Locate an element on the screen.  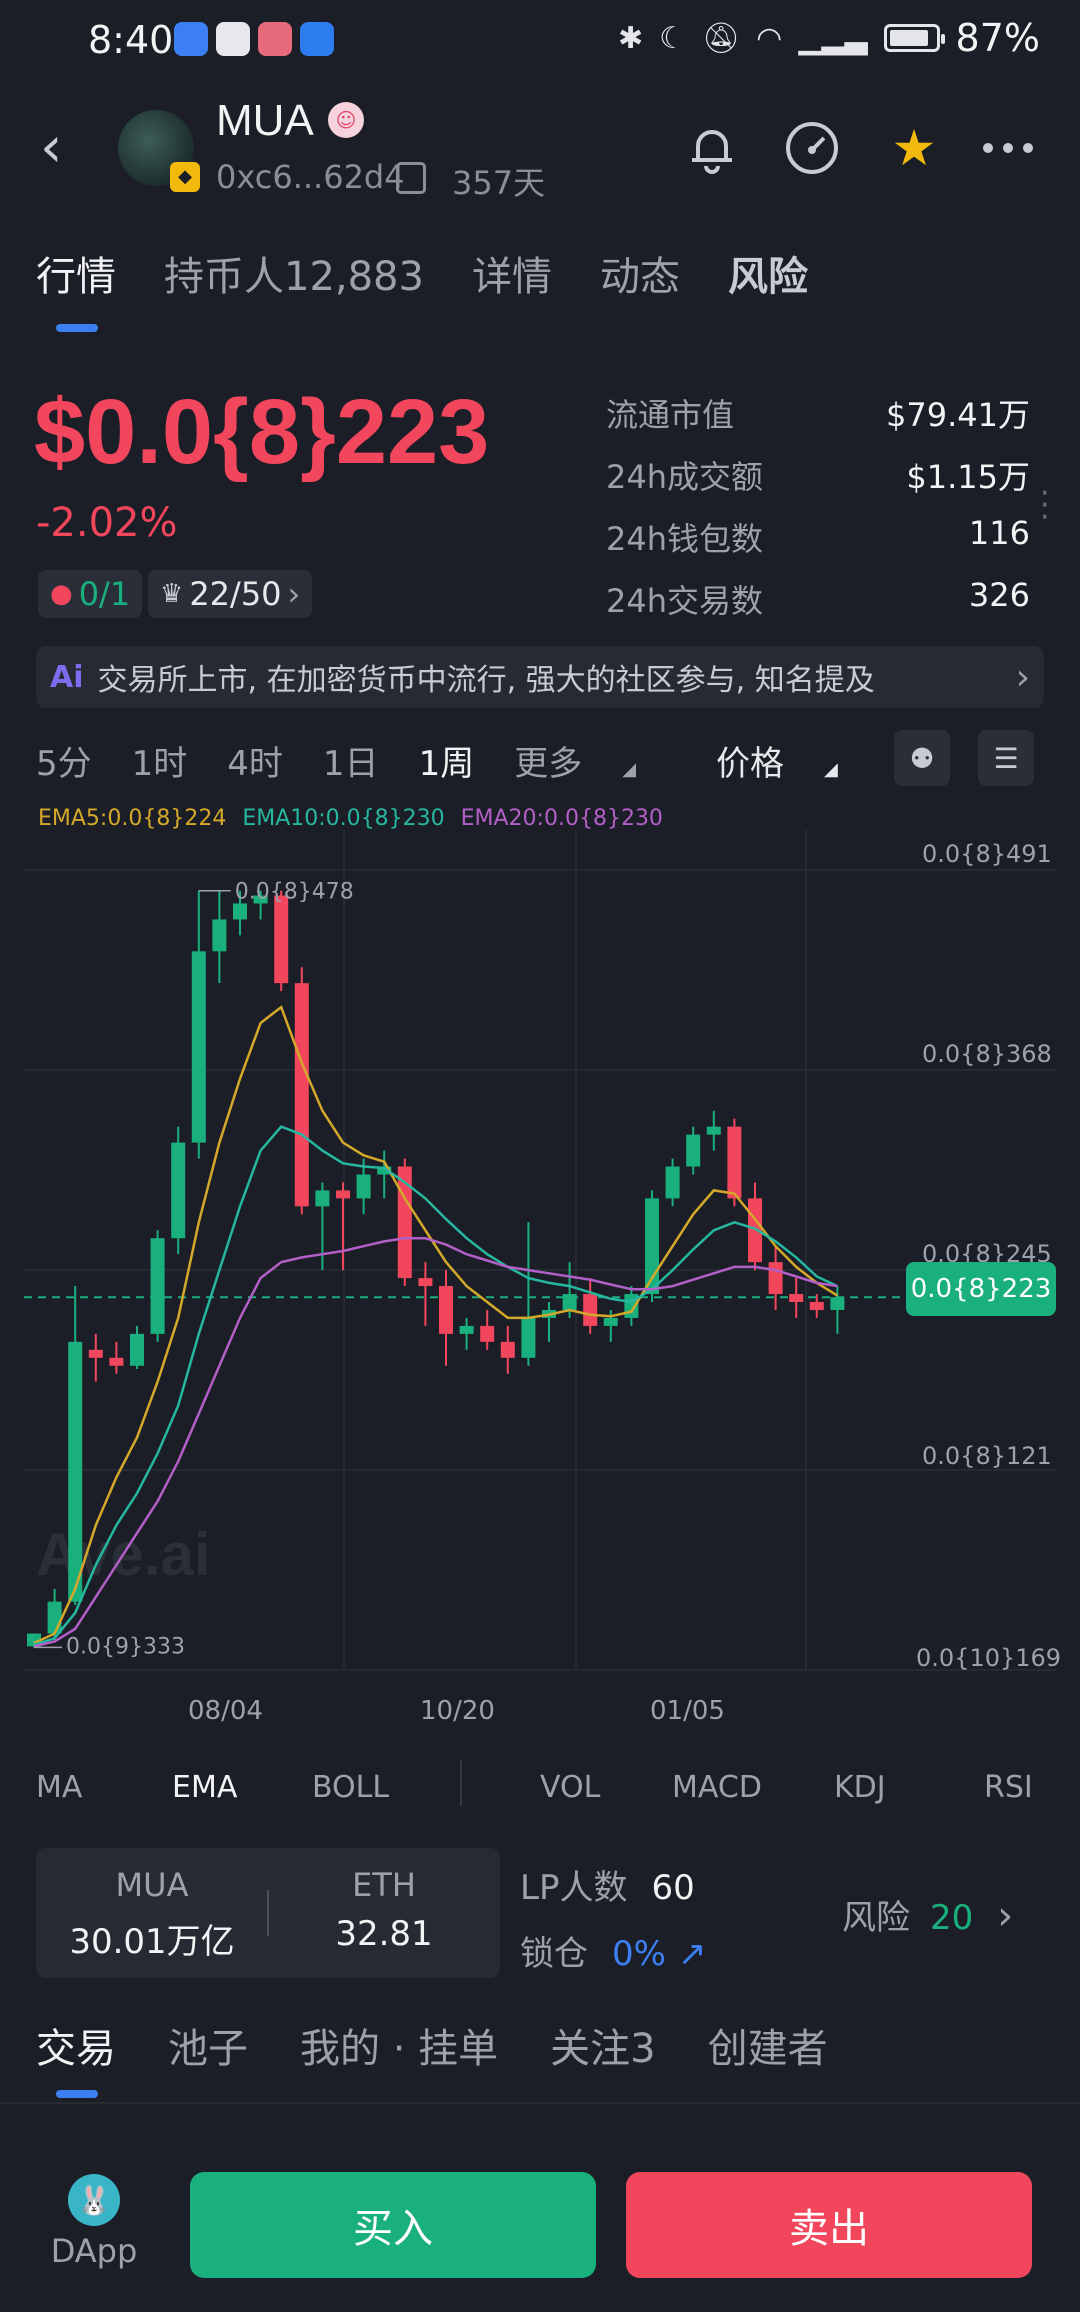
indicator-macd: MACD is located at coordinates (717, 1787).